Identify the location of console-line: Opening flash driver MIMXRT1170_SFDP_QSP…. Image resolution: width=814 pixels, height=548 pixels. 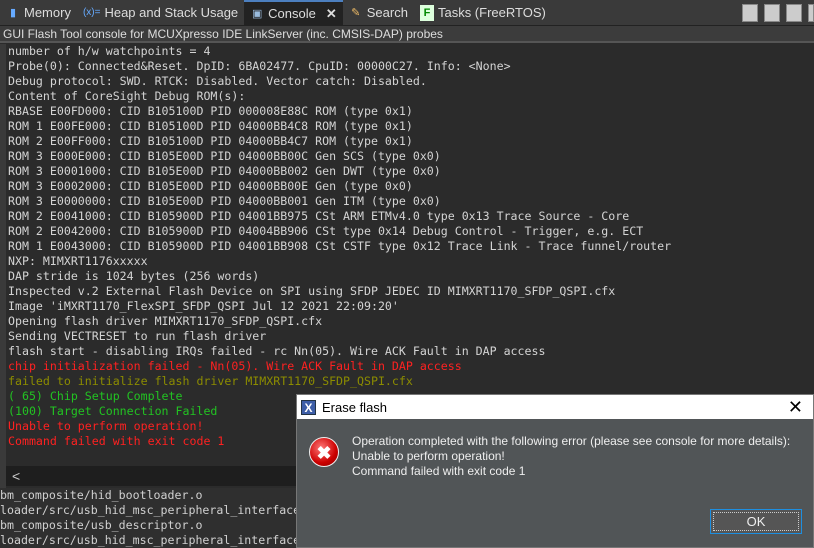
(165, 321).